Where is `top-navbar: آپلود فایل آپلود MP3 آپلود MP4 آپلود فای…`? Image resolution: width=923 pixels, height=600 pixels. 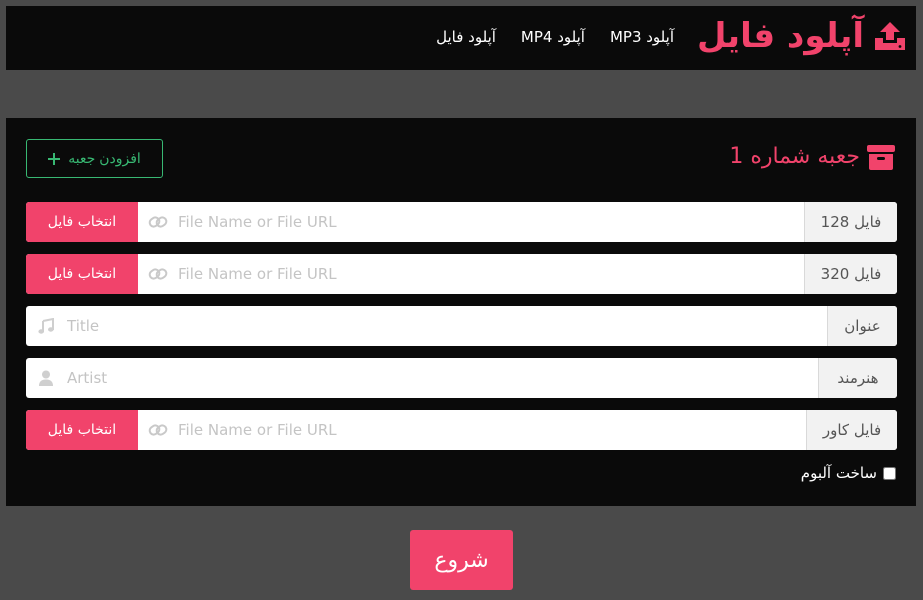
top-navbar: آپلود فایل آپلود MP3 آپلود MP4 آپلود فای… is located at coordinates (461, 38).